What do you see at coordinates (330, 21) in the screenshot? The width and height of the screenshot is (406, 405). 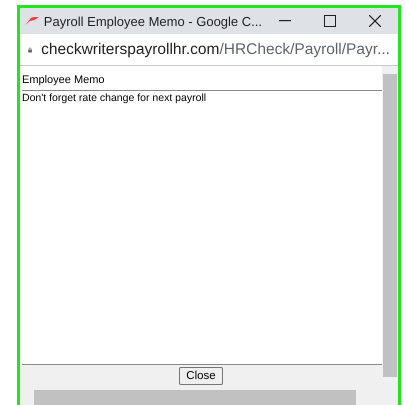 I see `maximize-icon` at bounding box center [330, 21].